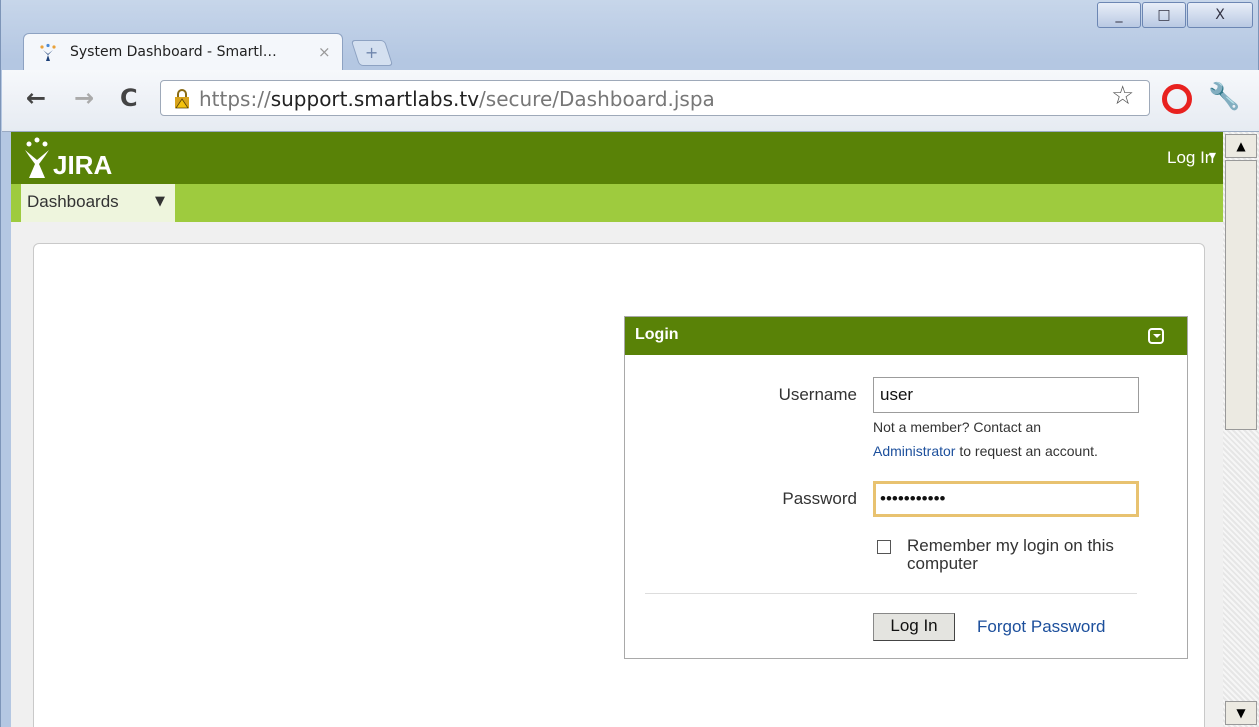 The image size is (1259, 727). I want to click on minimize-button: _, so click(1119, 15).